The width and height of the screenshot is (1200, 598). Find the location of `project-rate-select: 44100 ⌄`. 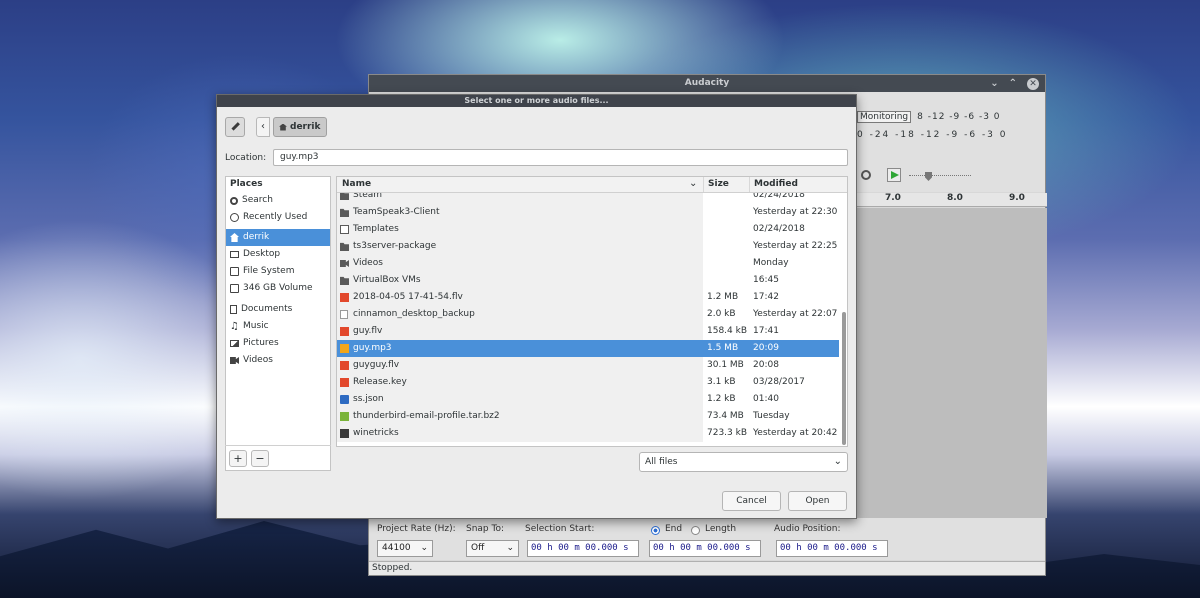

project-rate-select: 44100 ⌄ is located at coordinates (405, 548).